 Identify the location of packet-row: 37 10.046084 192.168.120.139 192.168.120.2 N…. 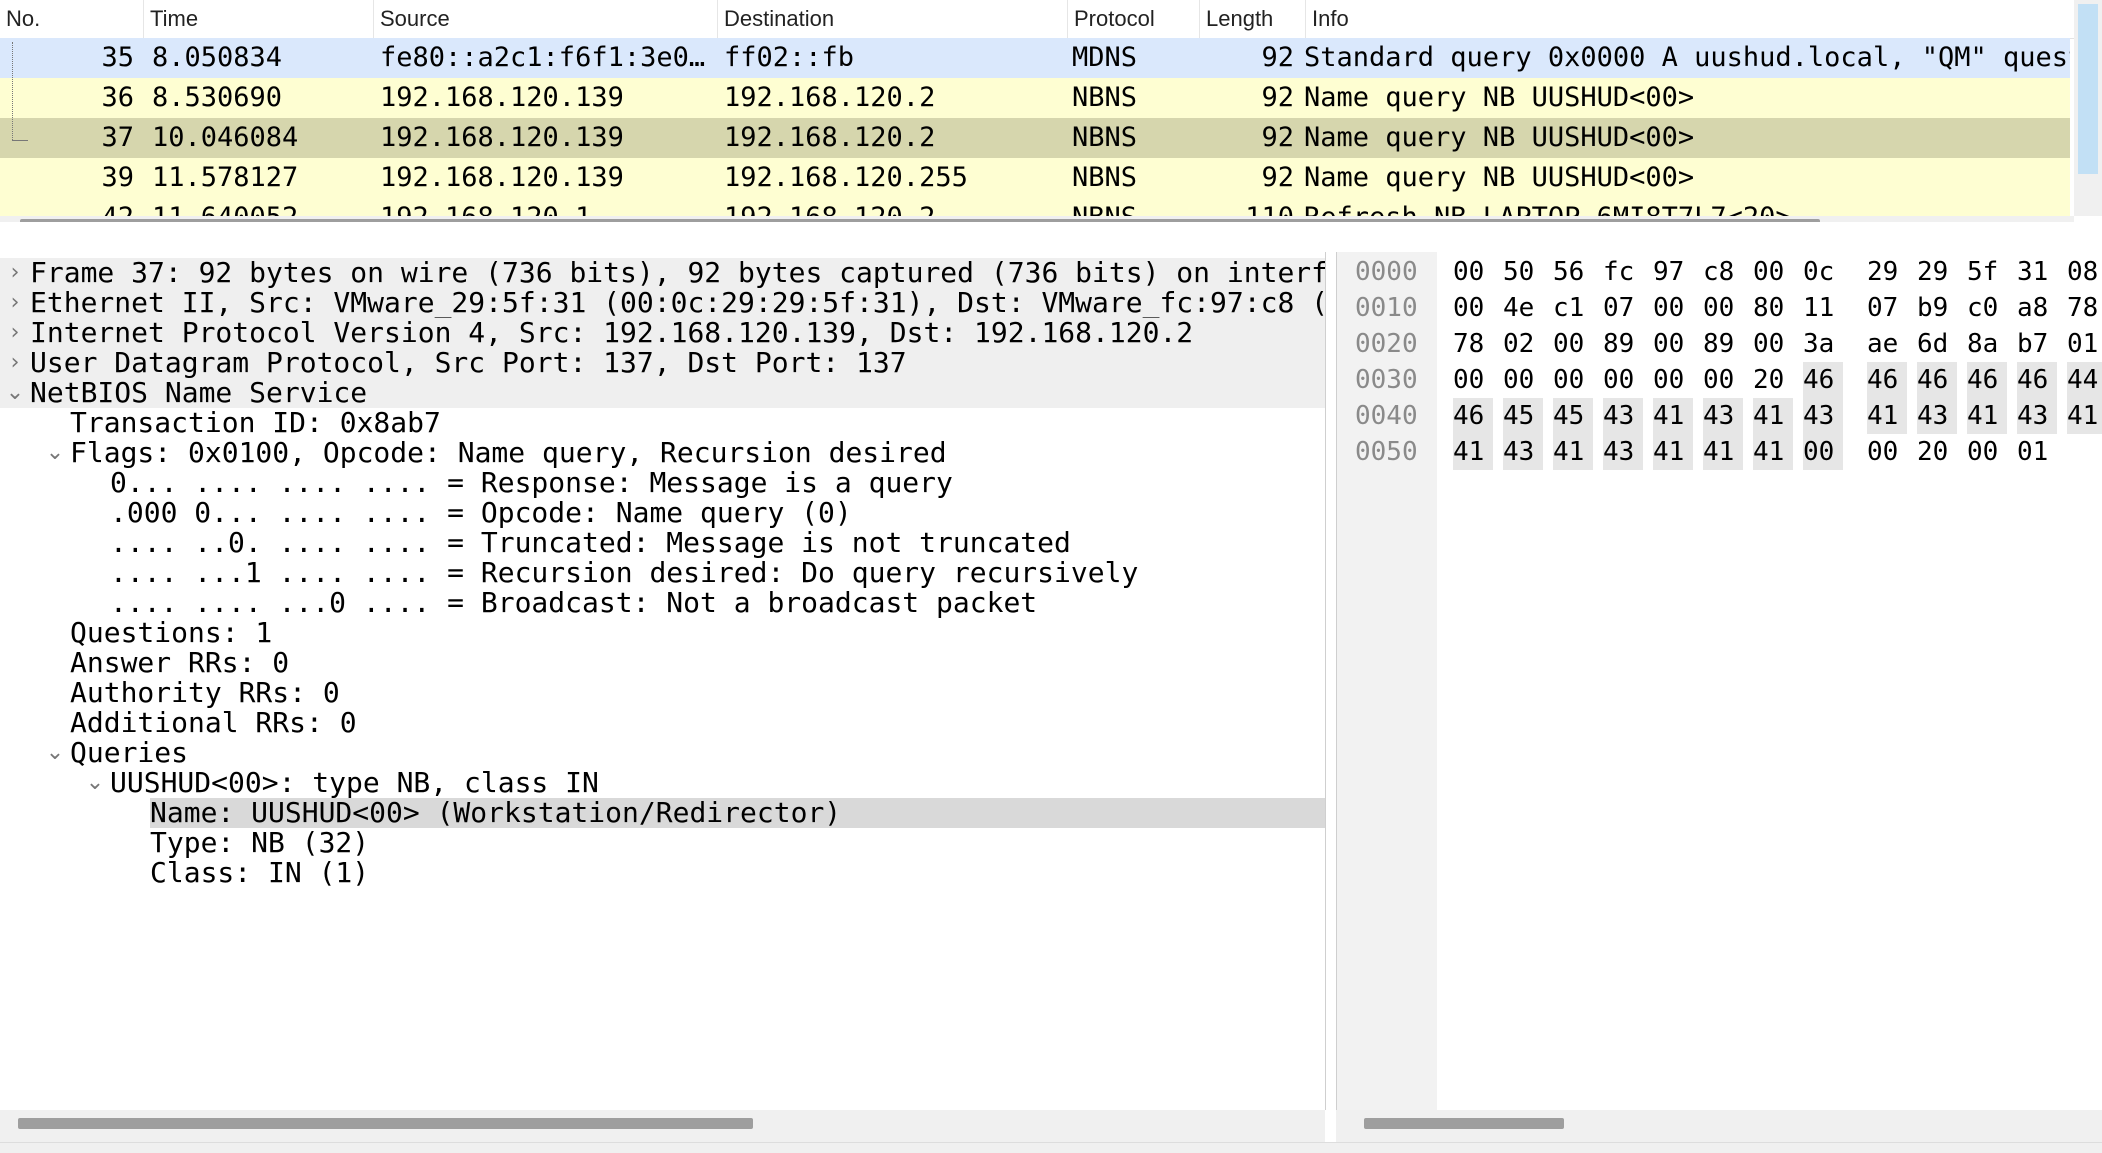
(1035, 138).